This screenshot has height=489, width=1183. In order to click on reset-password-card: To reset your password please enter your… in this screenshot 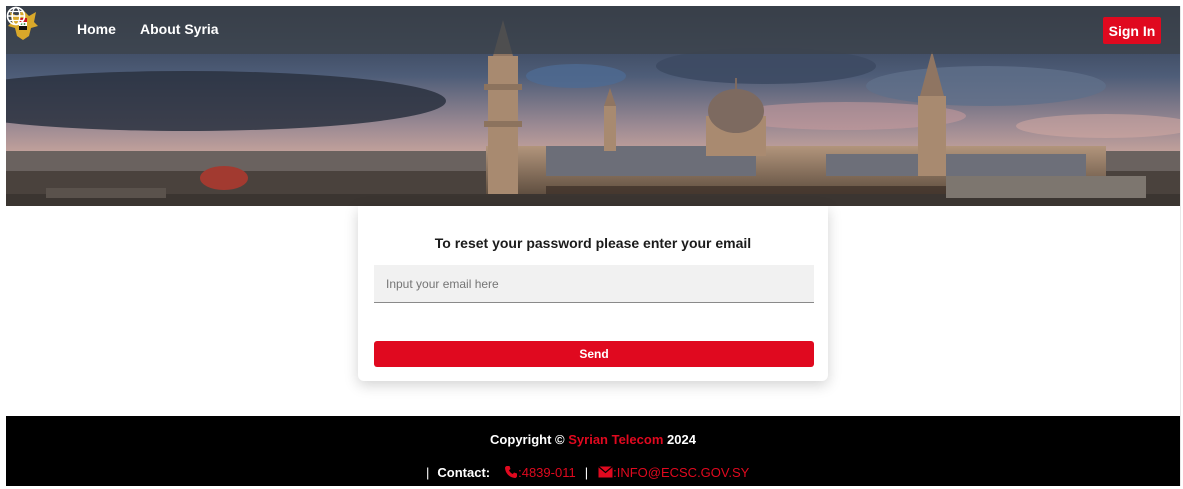, I will do `click(593, 293)`.